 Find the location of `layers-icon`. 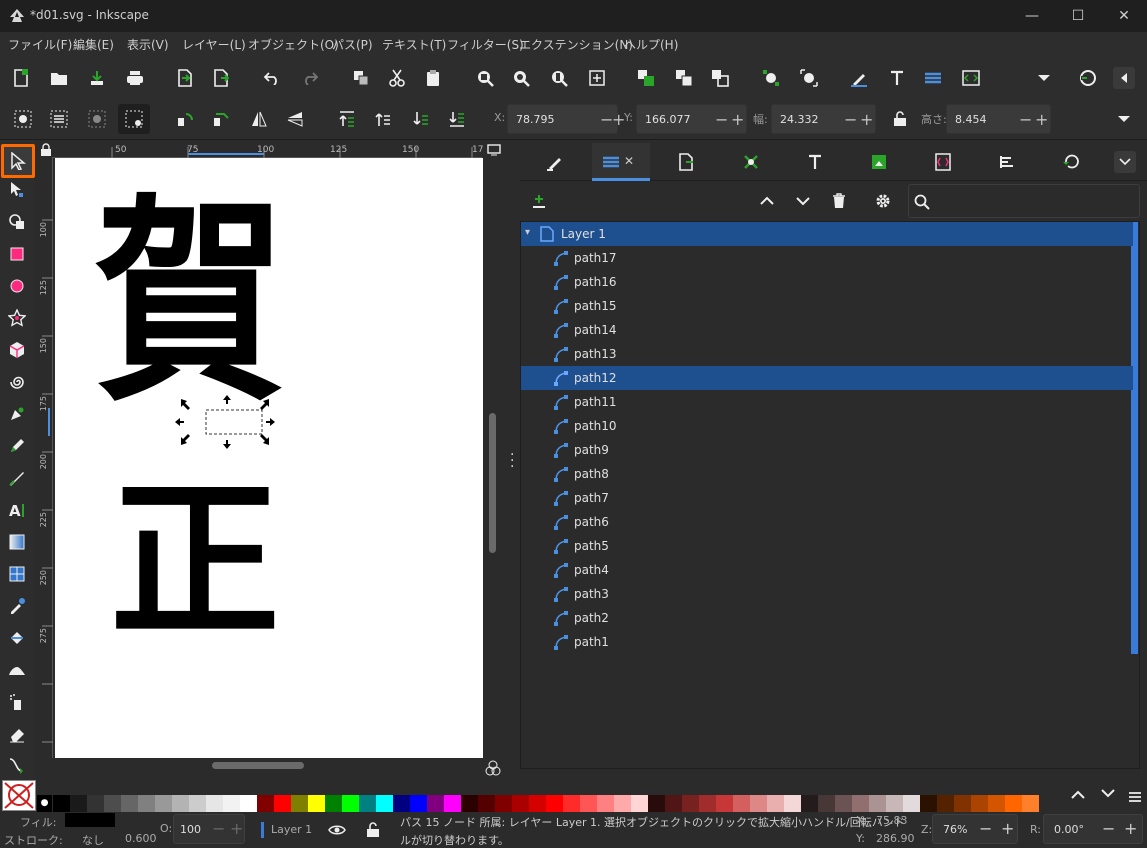

layers-icon is located at coordinates (933, 78).